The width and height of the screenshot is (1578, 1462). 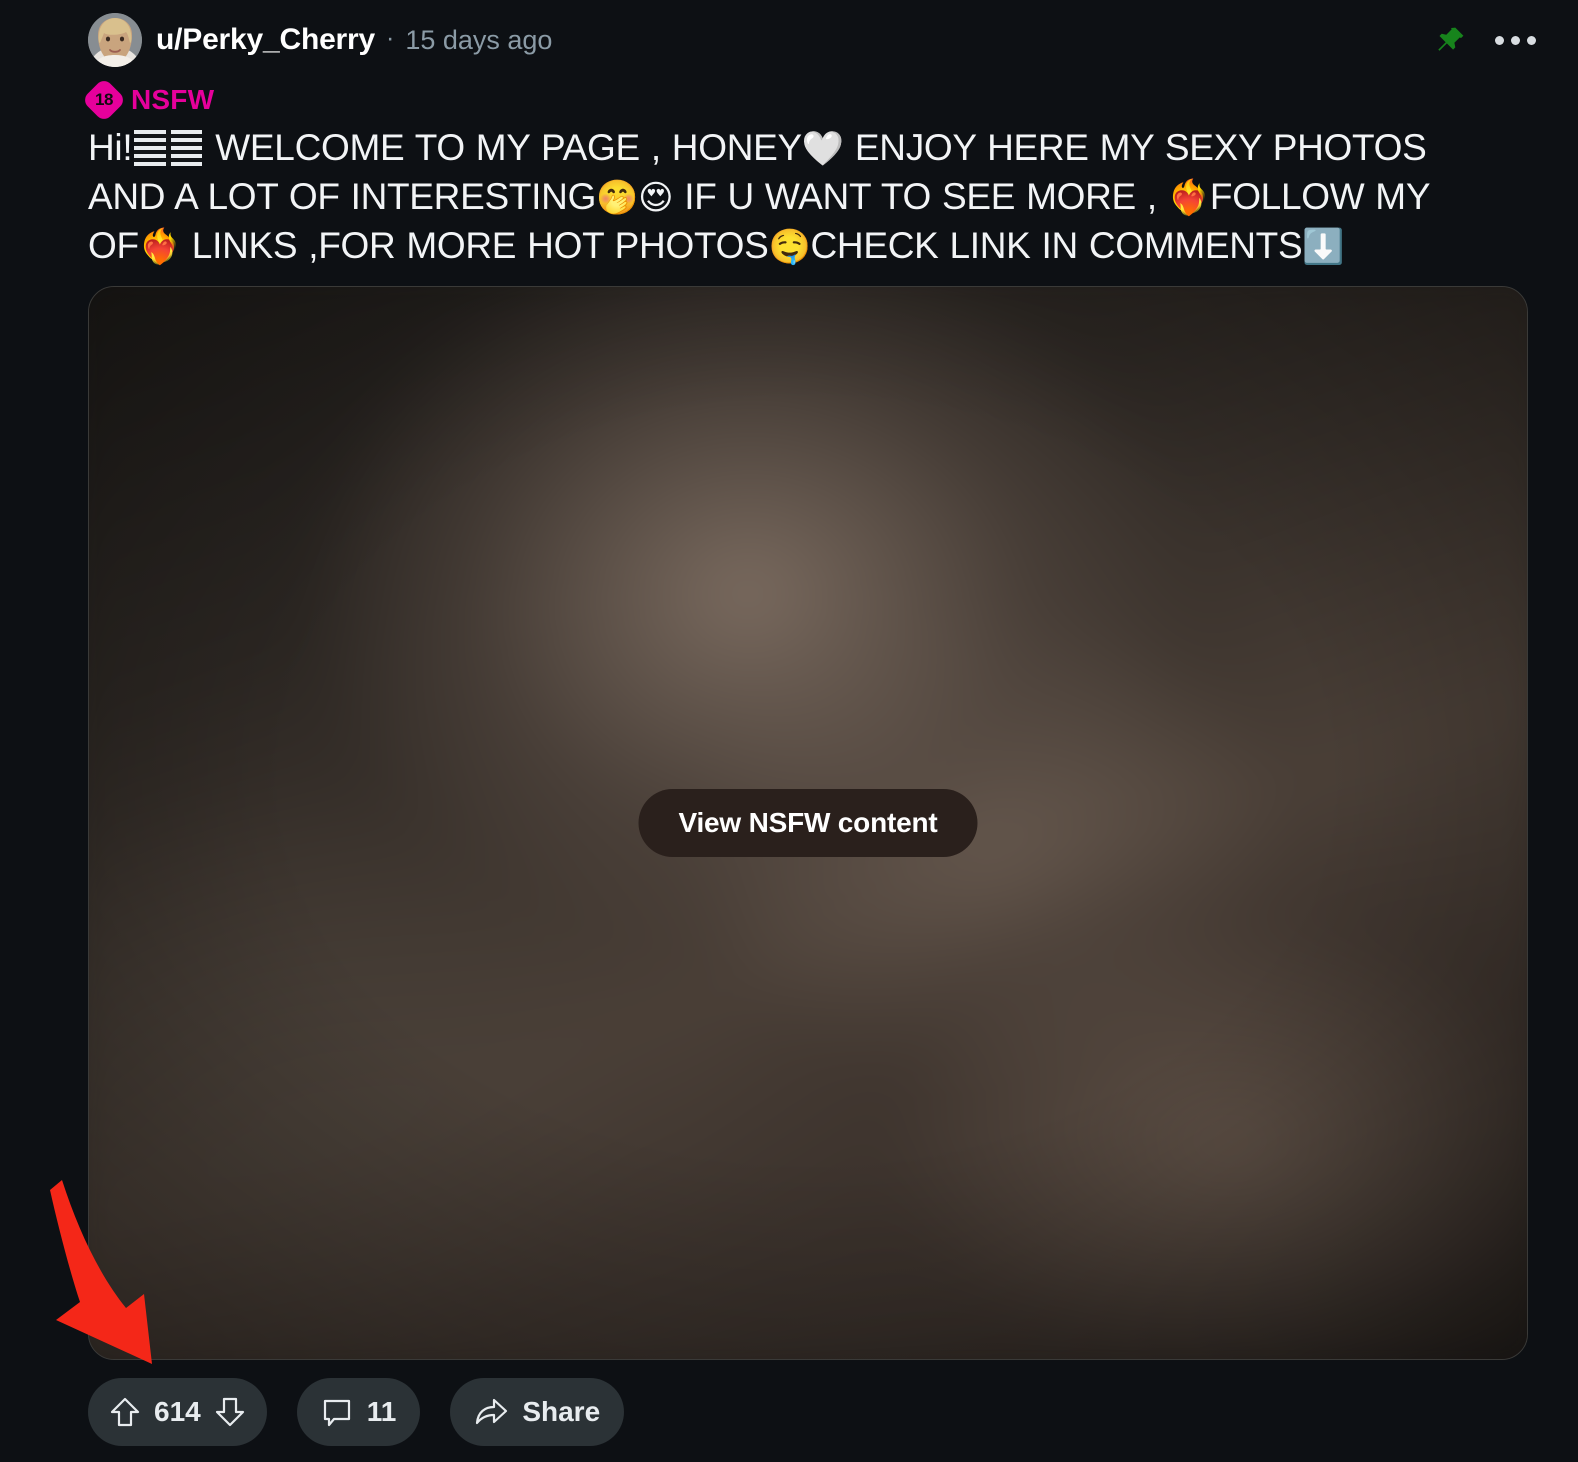 I want to click on downvote-arrow-icon, so click(x=229, y=1412).